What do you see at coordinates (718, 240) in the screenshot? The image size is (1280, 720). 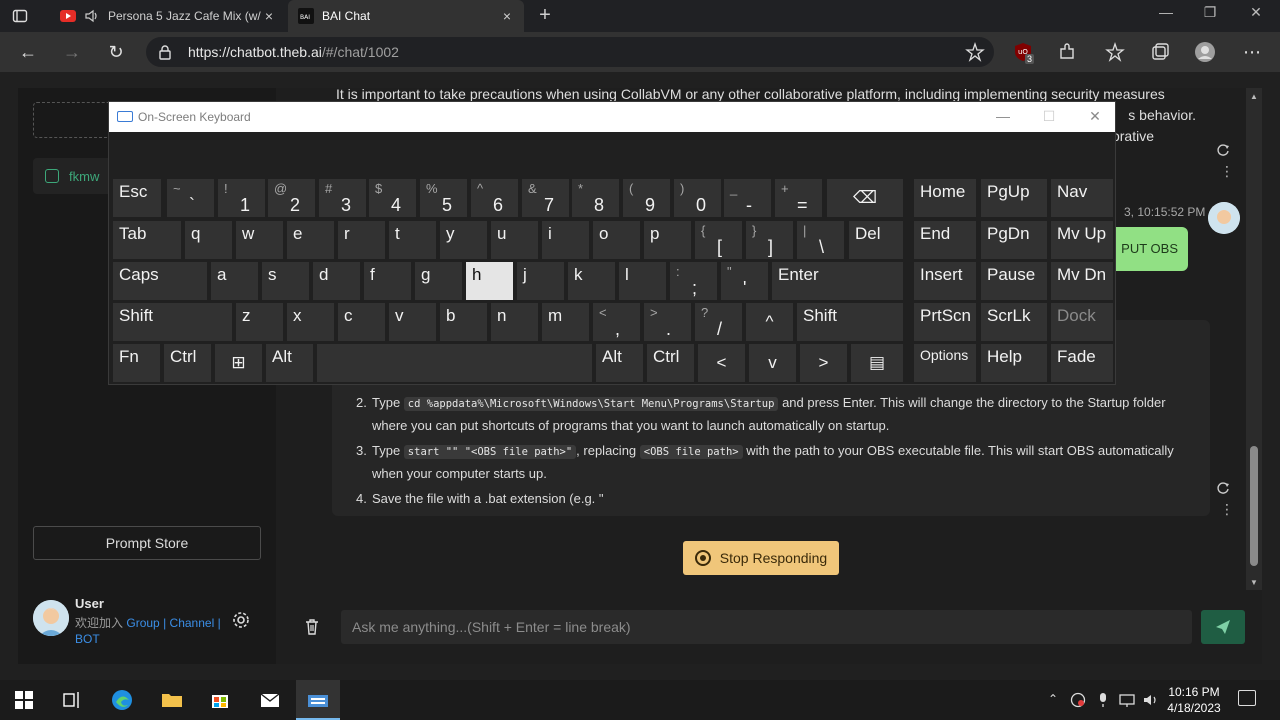 I see `key-5b: {[` at bounding box center [718, 240].